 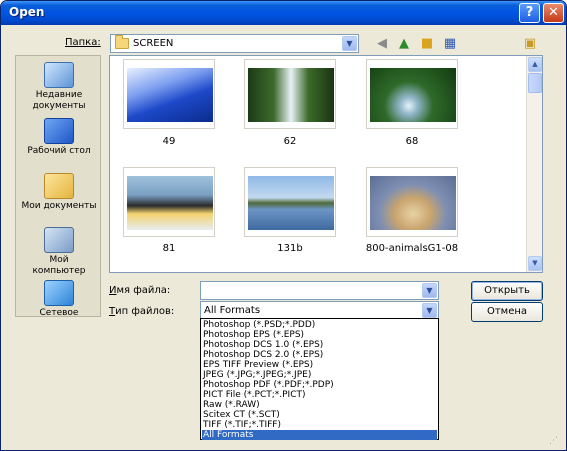 What do you see at coordinates (382, 44) in the screenshot?
I see `back-arrow-icon: ◀` at bounding box center [382, 44].